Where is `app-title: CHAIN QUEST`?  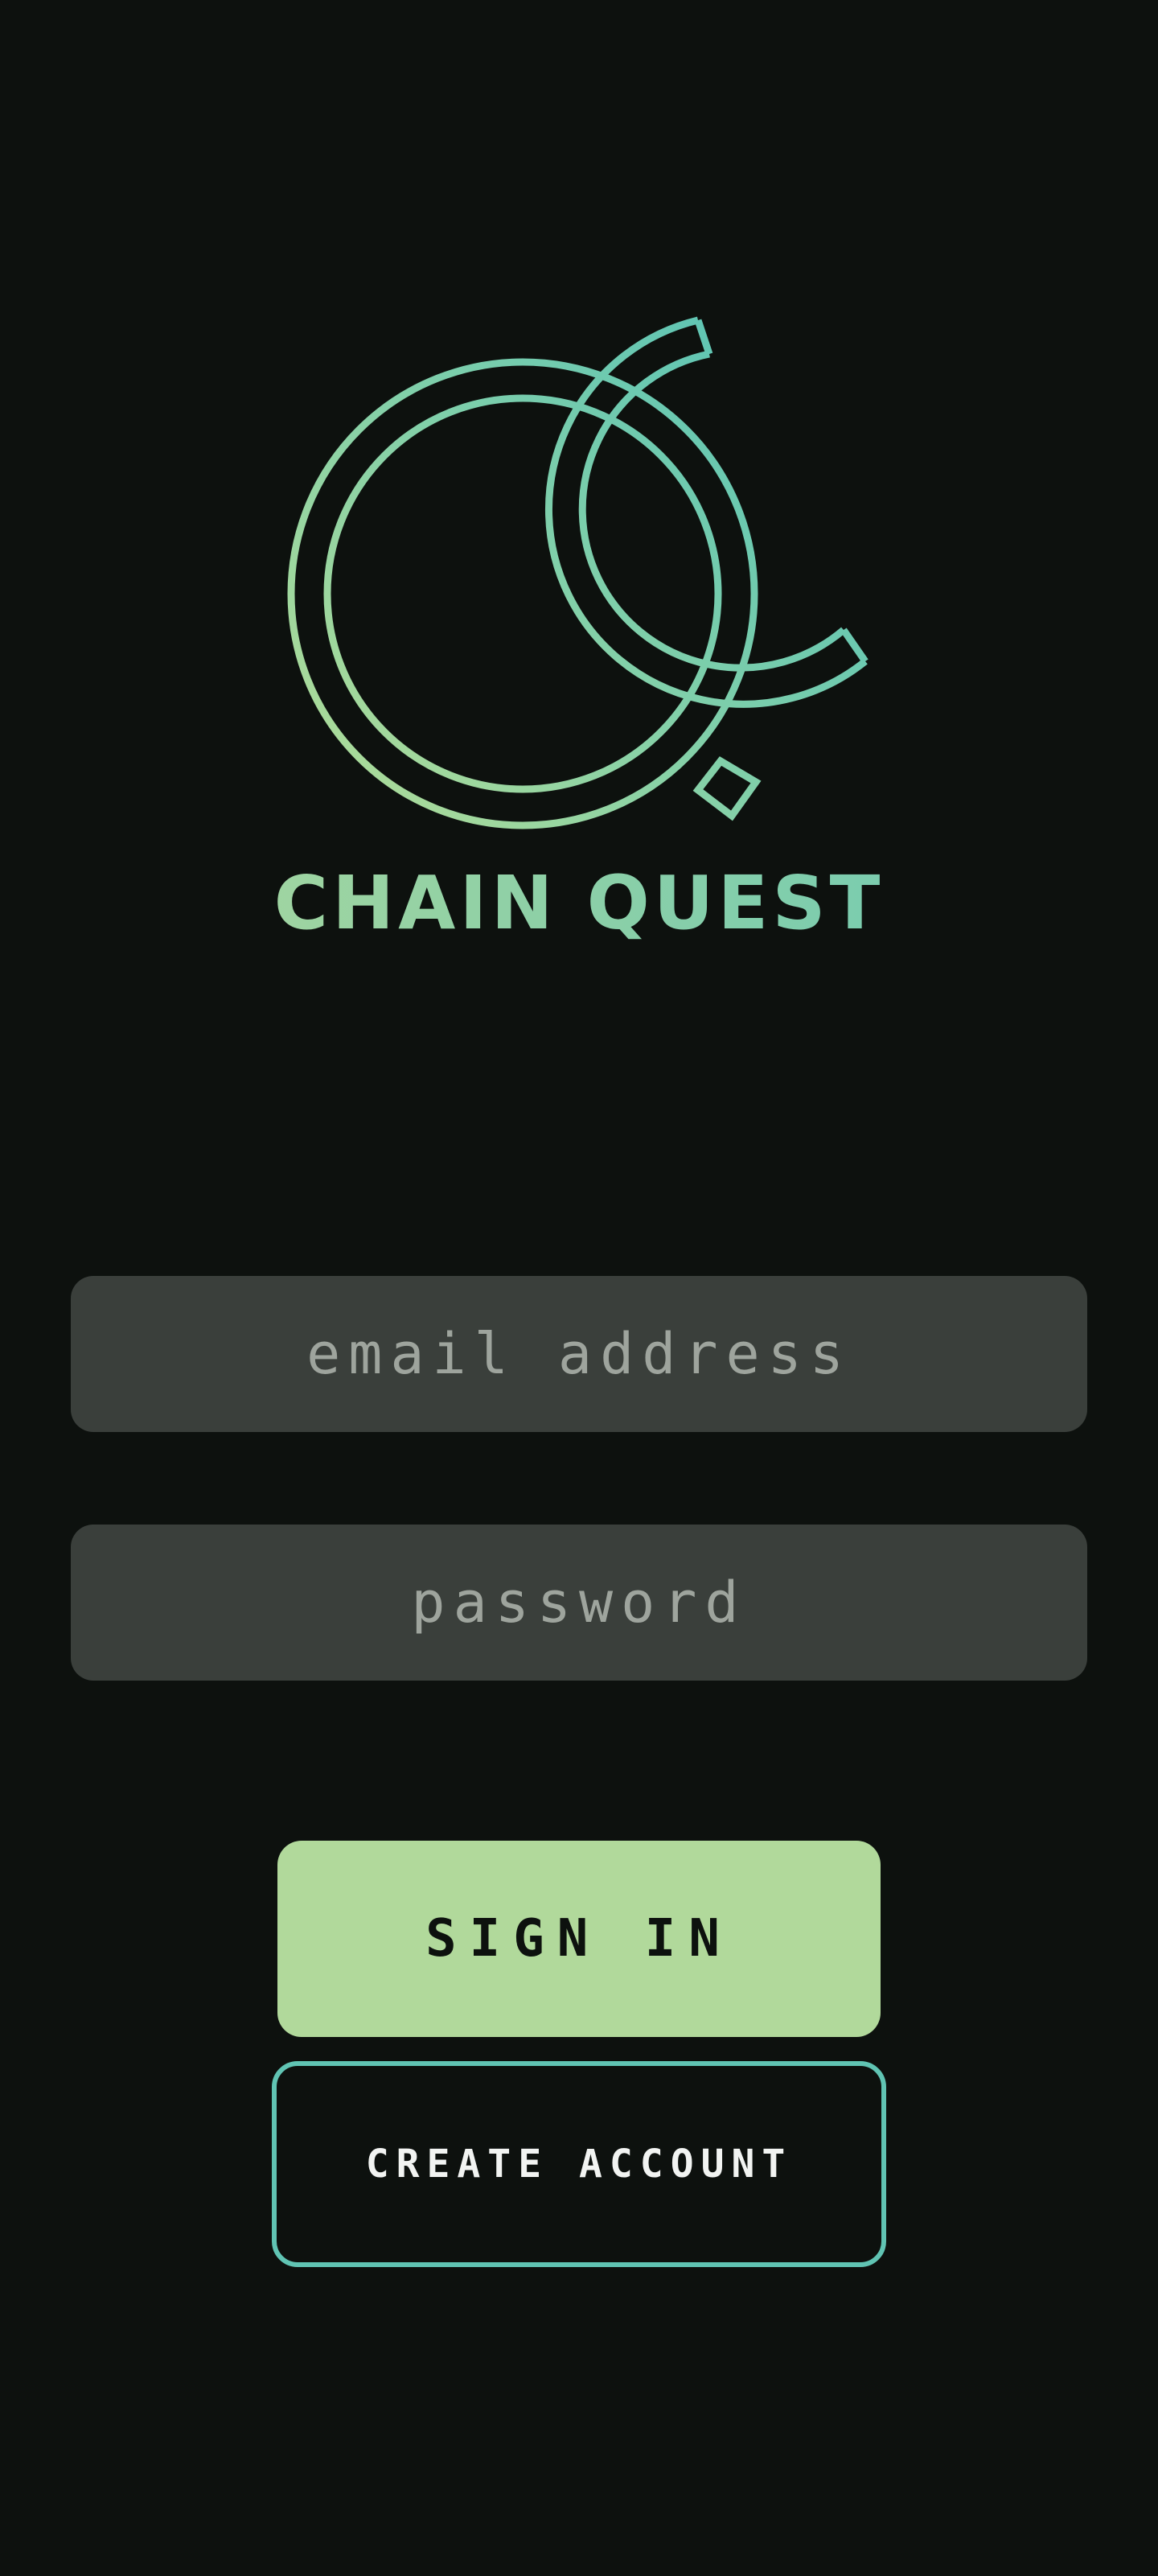 app-title: CHAIN QUEST is located at coordinates (579, 903).